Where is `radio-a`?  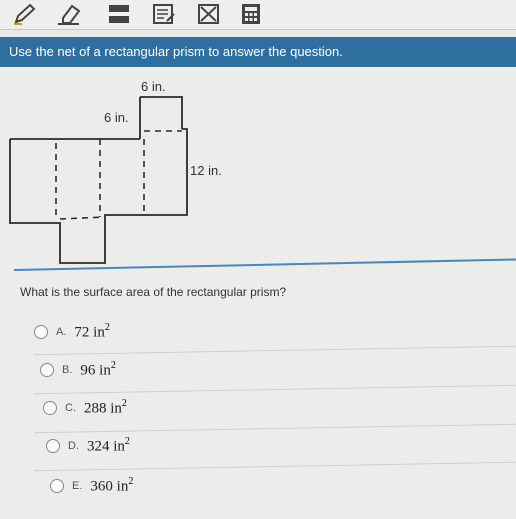
radio-a is located at coordinates (41, 332).